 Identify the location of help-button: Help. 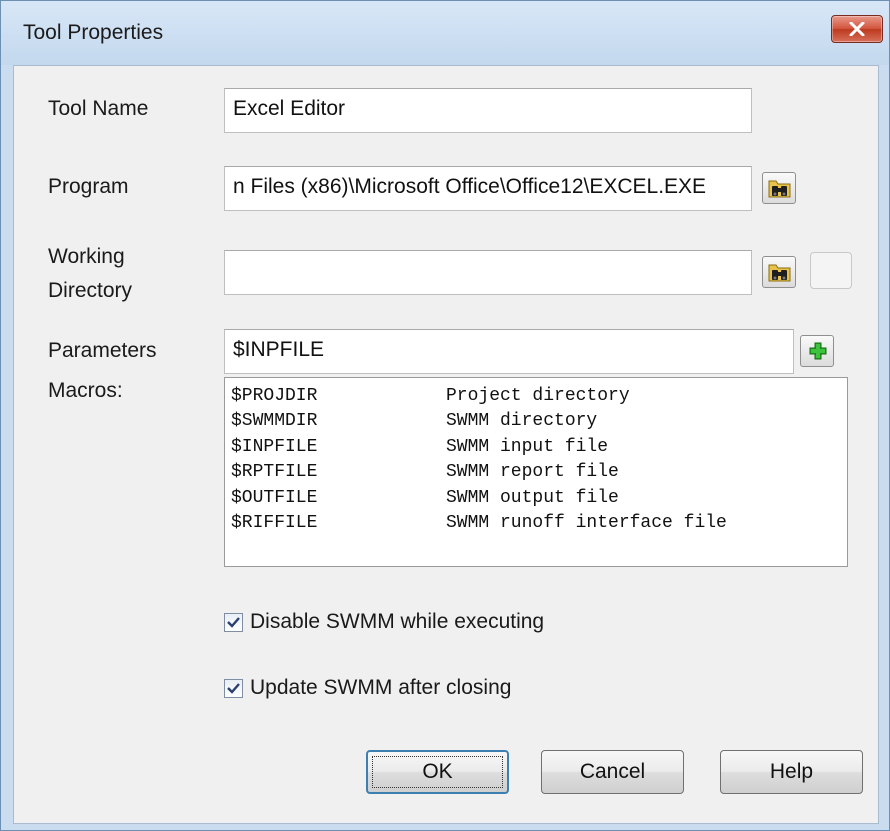
(791, 772).